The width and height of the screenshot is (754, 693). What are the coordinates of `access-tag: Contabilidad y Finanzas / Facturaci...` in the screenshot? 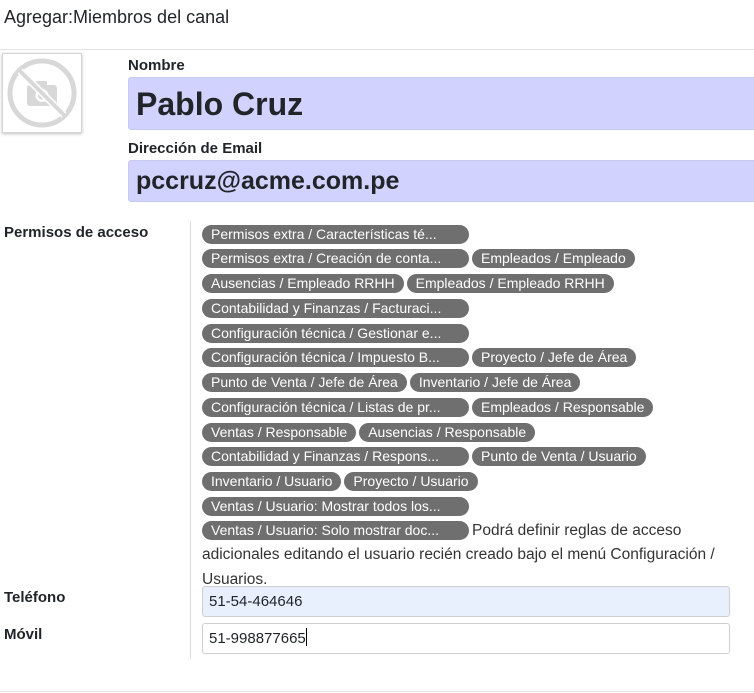 It's located at (335, 308).